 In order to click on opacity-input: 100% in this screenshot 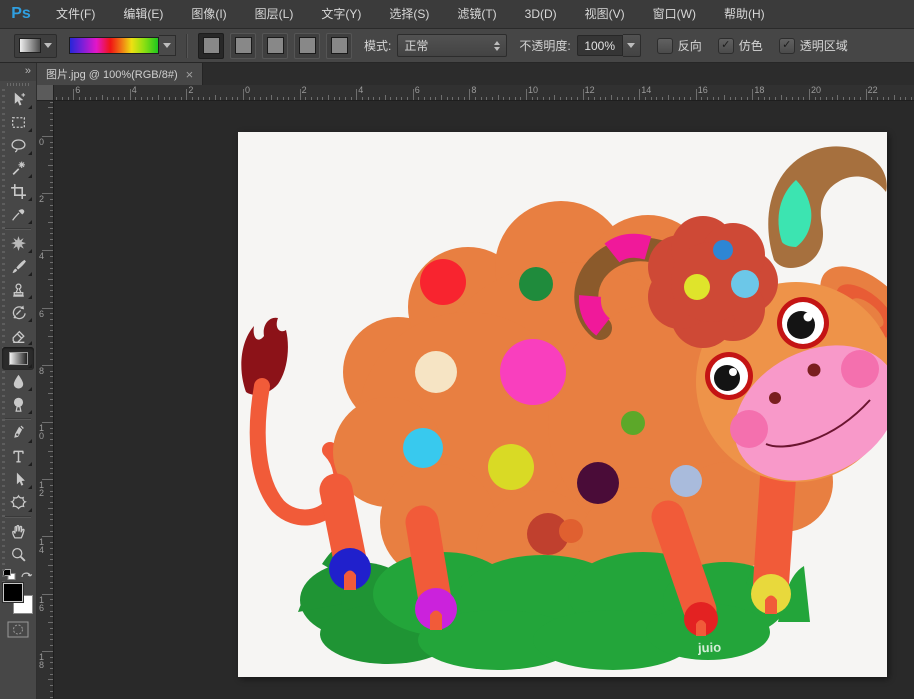, I will do `click(599, 45)`.